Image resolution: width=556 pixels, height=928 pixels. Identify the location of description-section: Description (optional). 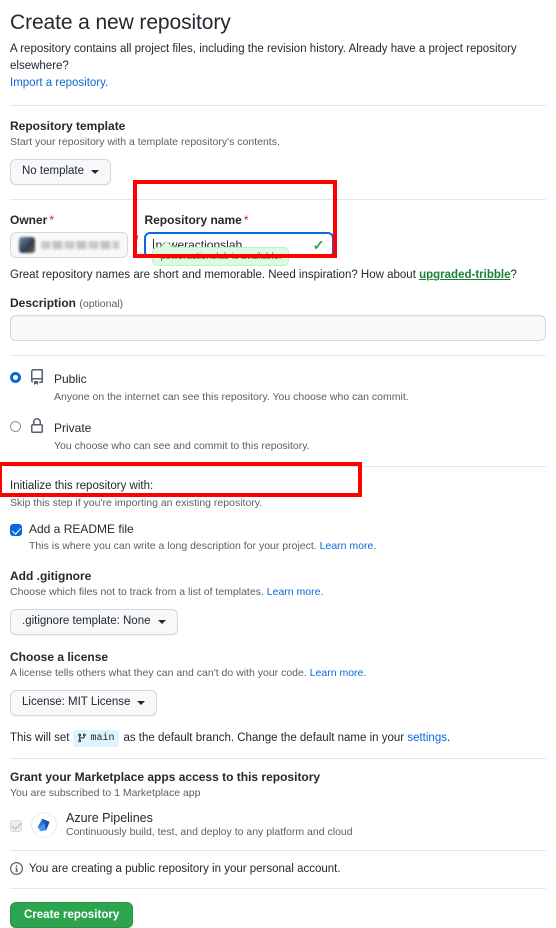
(278, 319).